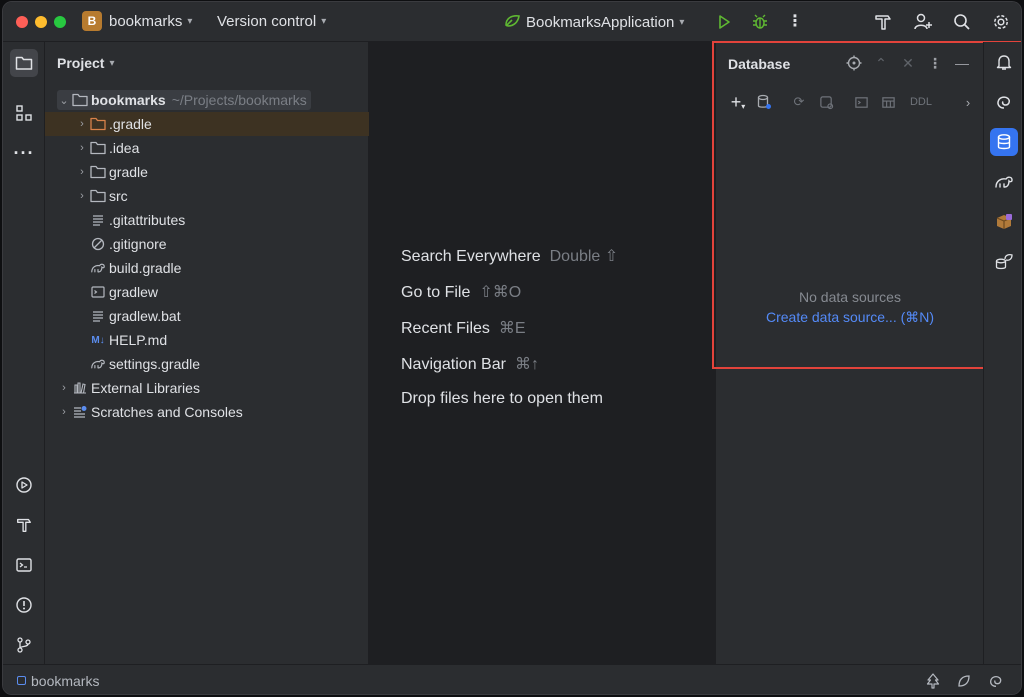 The width and height of the screenshot is (1024, 697). What do you see at coordinates (933, 681) in the screenshot?
I see `git-status-button` at bounding box center [933, 681].